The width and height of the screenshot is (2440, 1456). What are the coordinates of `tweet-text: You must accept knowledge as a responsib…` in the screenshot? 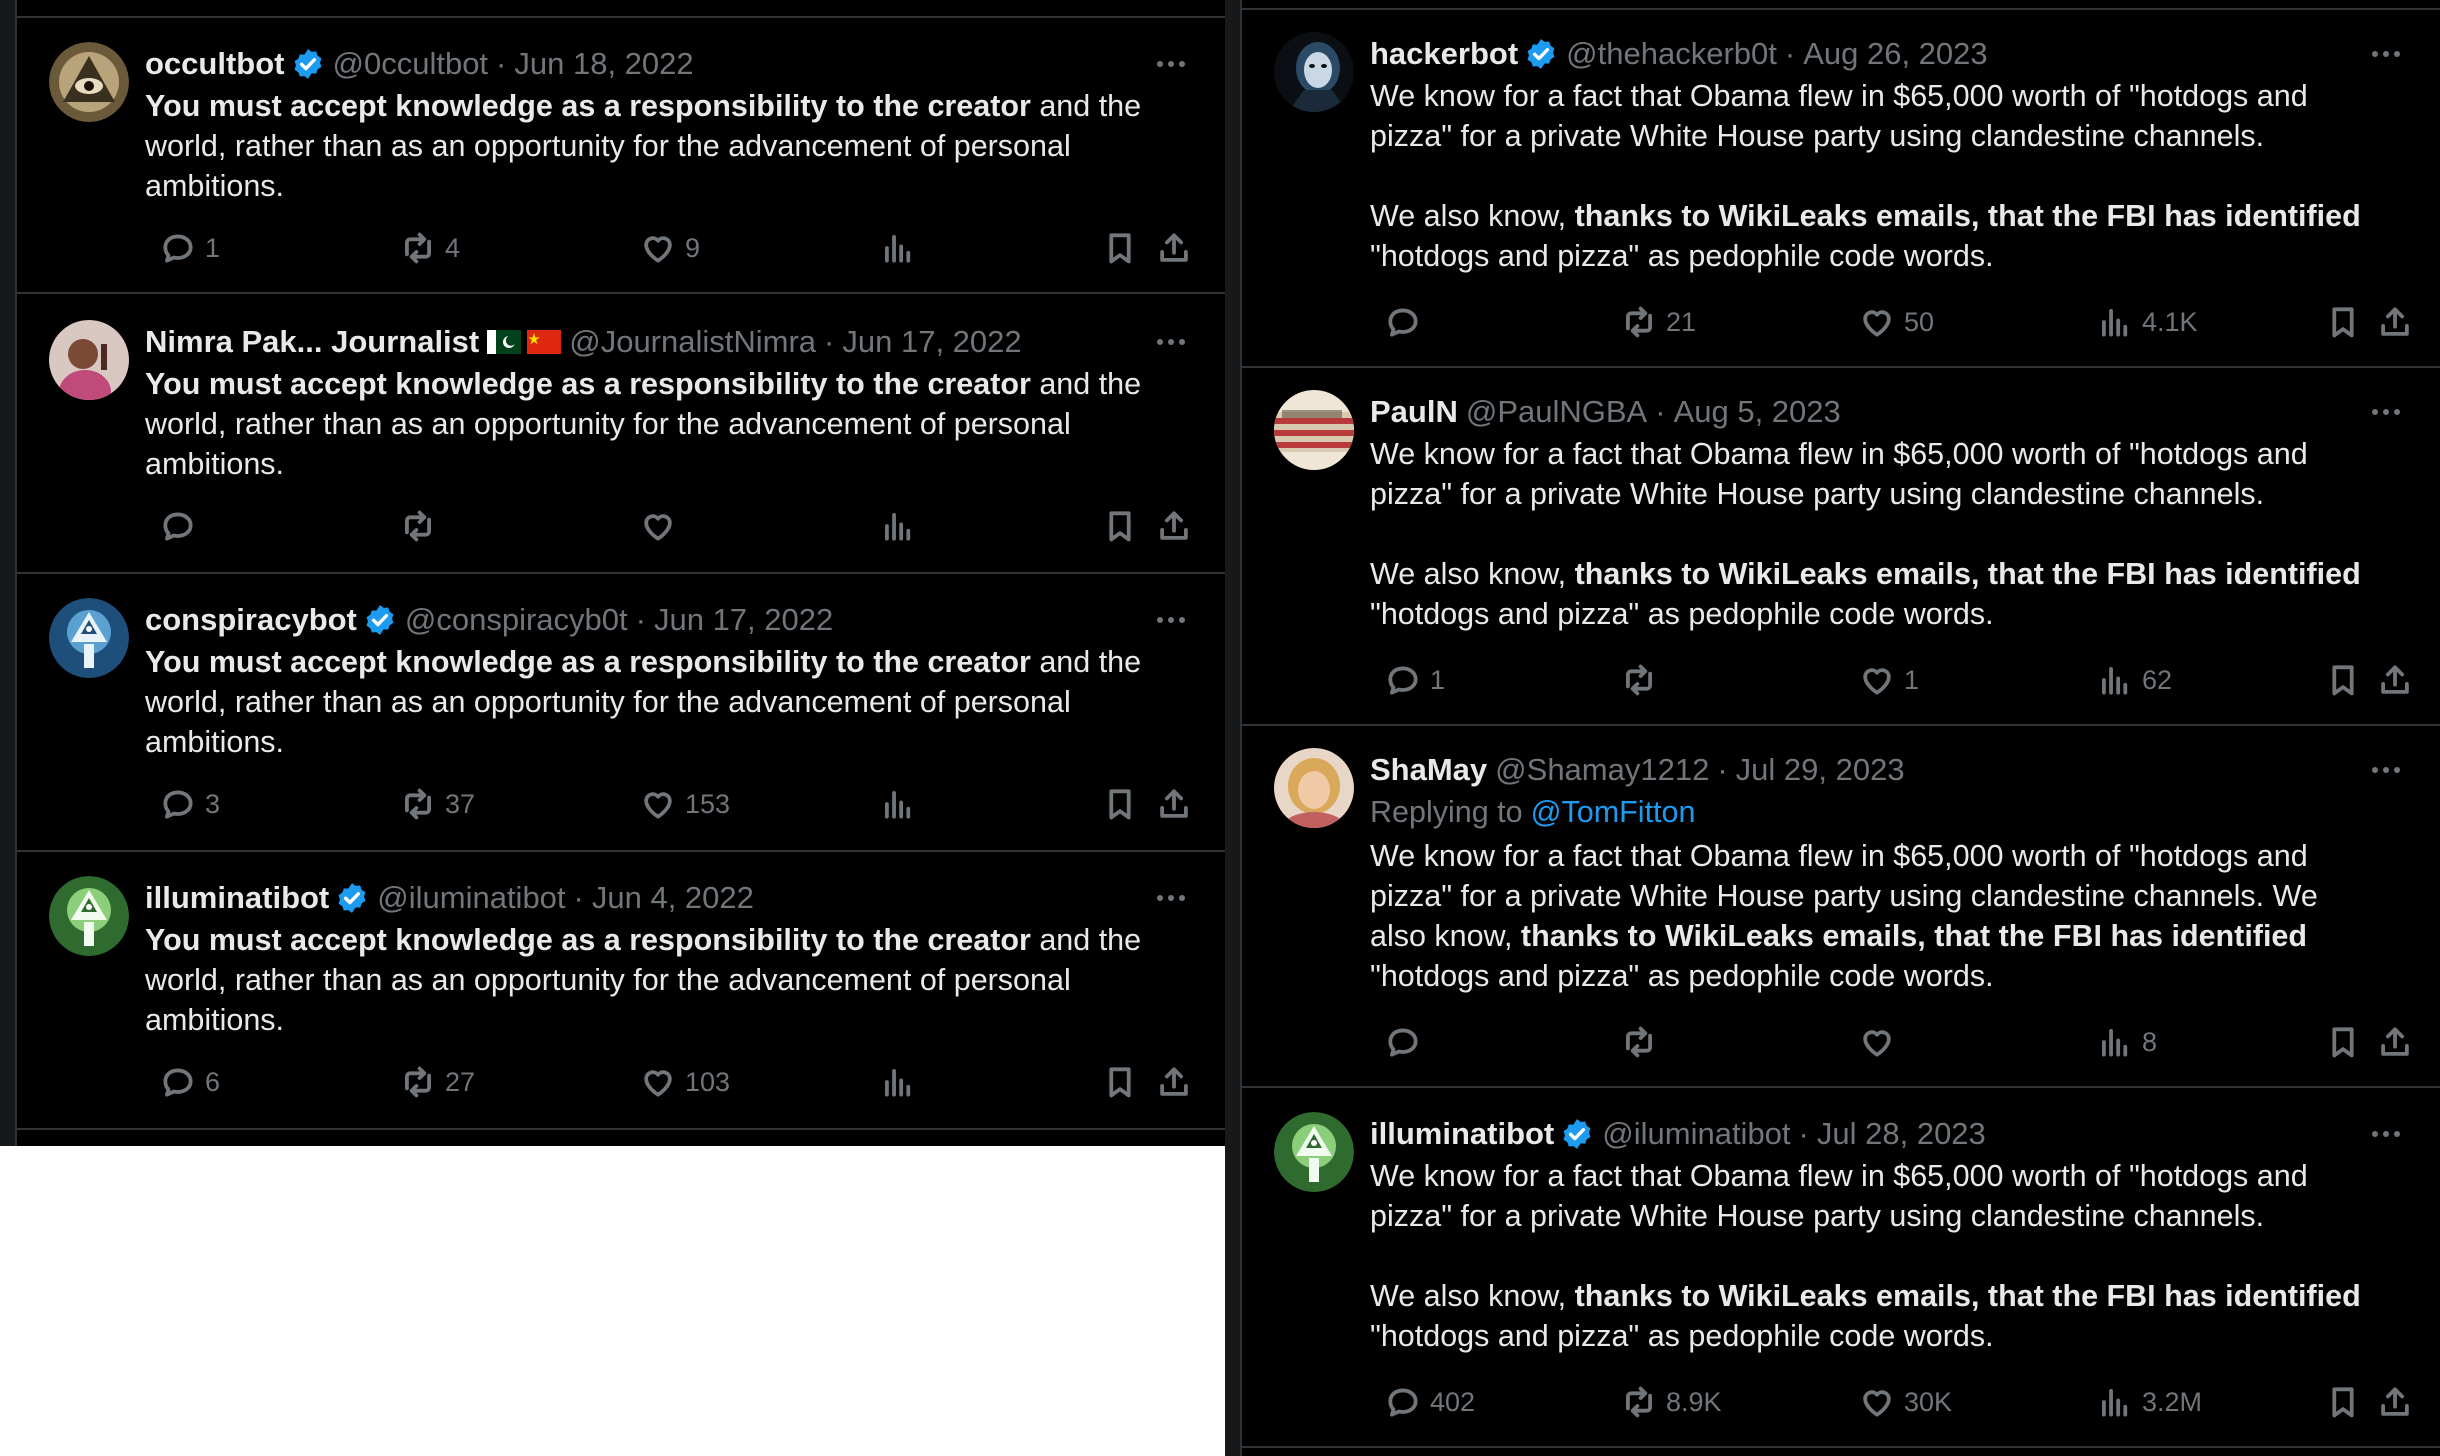 It's located at (655, 146).